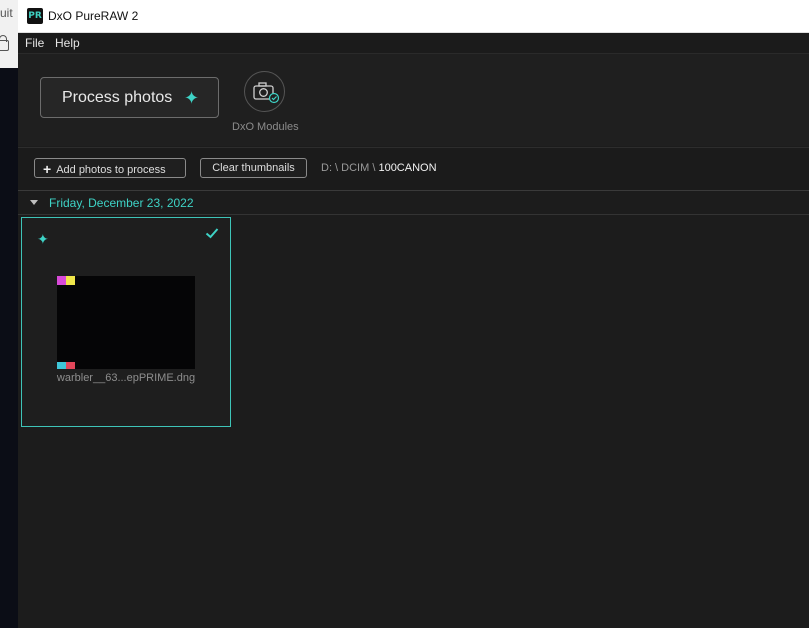 The image size is (809, 628). I want to click on plus-icon: +, so click(47, 169).